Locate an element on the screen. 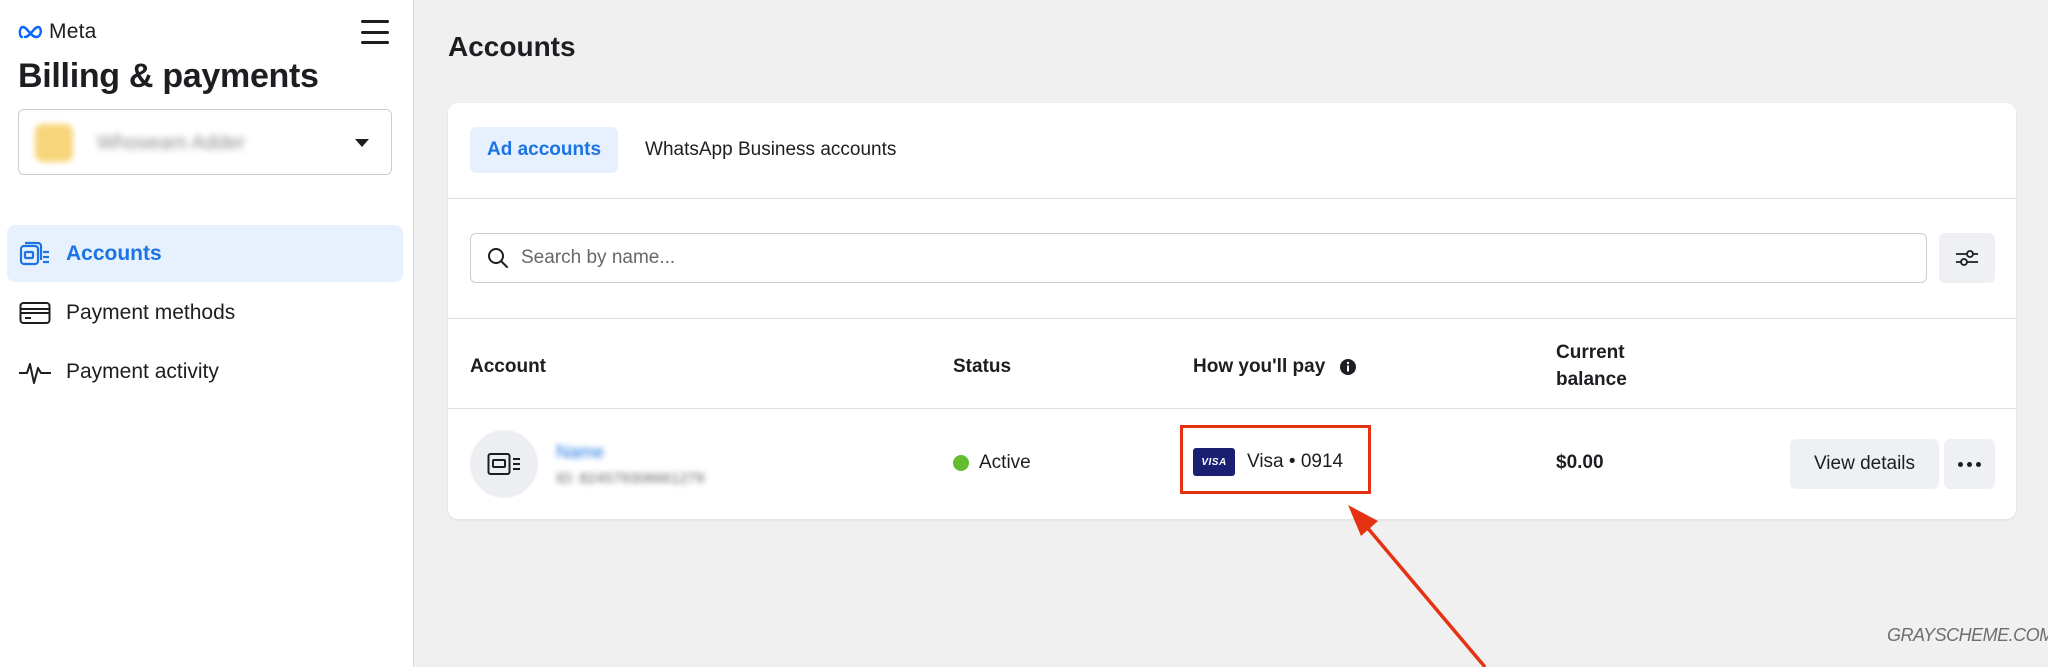 Image resolution: width=2048 pixels, height=667 pixels. search-box is located at coordinates (1198, 258).